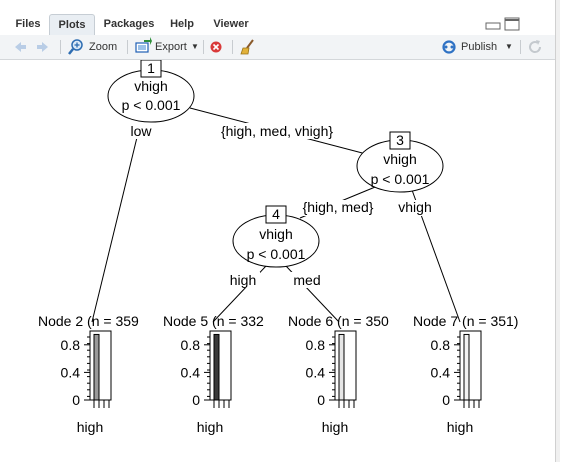  Describe the element at coordinates (277, 47) in the screenshot. I see `plots-toolbar: Zoom Export ▼ Publish ▼` at that location.